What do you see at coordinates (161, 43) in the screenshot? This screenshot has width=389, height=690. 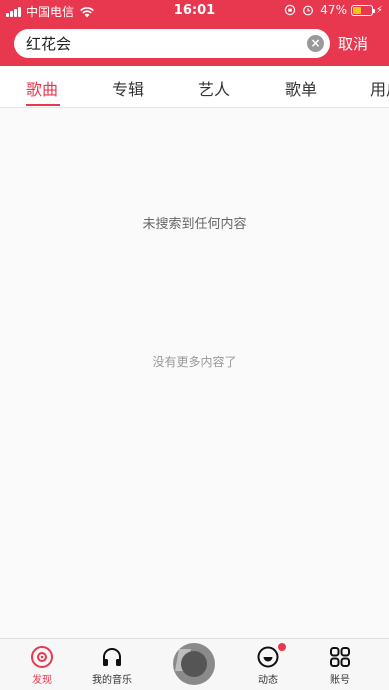 I see `search-input` at bounding box center [161, 43].